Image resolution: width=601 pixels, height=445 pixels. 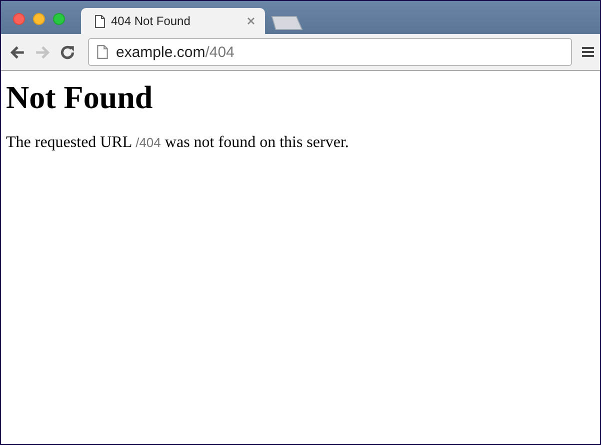 I want to click on address-bar: example.com/404, so click(x=330, y=52).